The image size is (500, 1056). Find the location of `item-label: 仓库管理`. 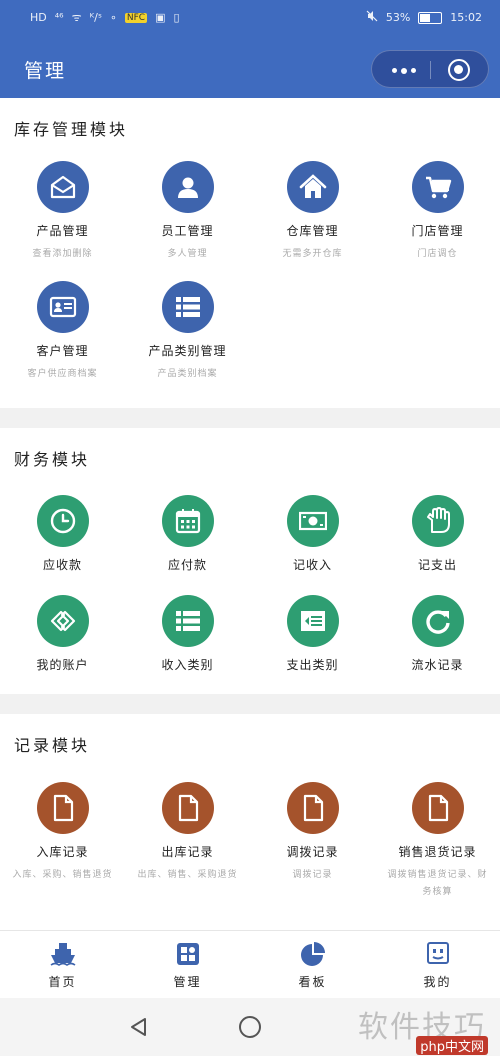

item-label: 仓库管理 is located at coordinates (312, 231).